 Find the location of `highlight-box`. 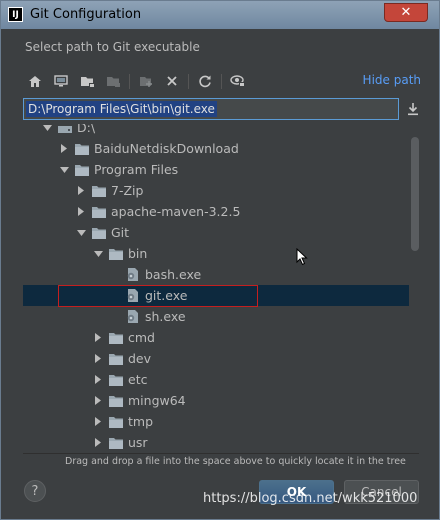

highlight-box is located at coordinates (158, 296).